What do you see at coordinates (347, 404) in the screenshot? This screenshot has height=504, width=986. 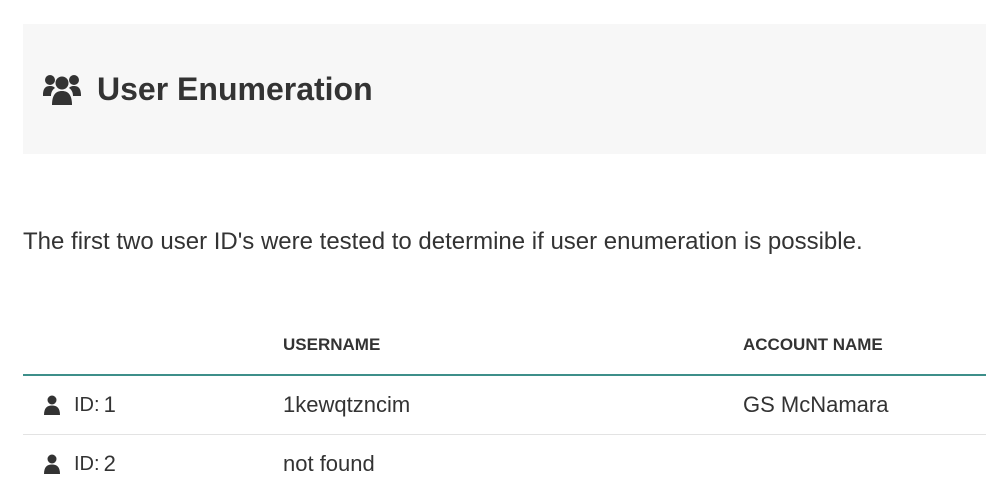 I see `username-cell: 1kewqtzncim` at bounding box center [347, 404].